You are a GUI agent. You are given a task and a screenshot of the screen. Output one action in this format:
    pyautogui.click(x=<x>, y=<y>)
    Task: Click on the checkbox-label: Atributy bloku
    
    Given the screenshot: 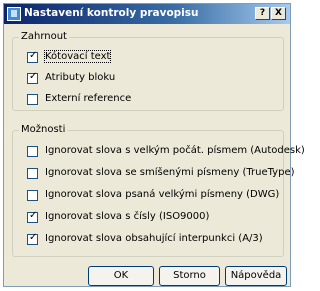 What is the action you would take?
    pyautogui.click(x=80, y=77)
    